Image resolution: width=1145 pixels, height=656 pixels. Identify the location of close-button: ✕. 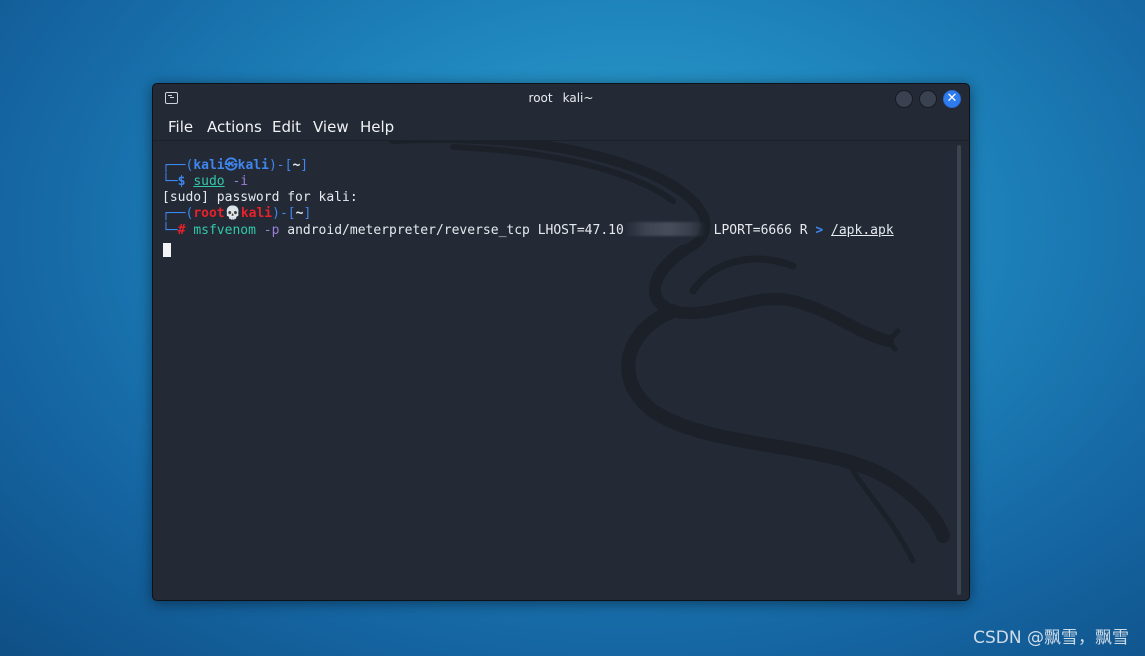
(952, 99).